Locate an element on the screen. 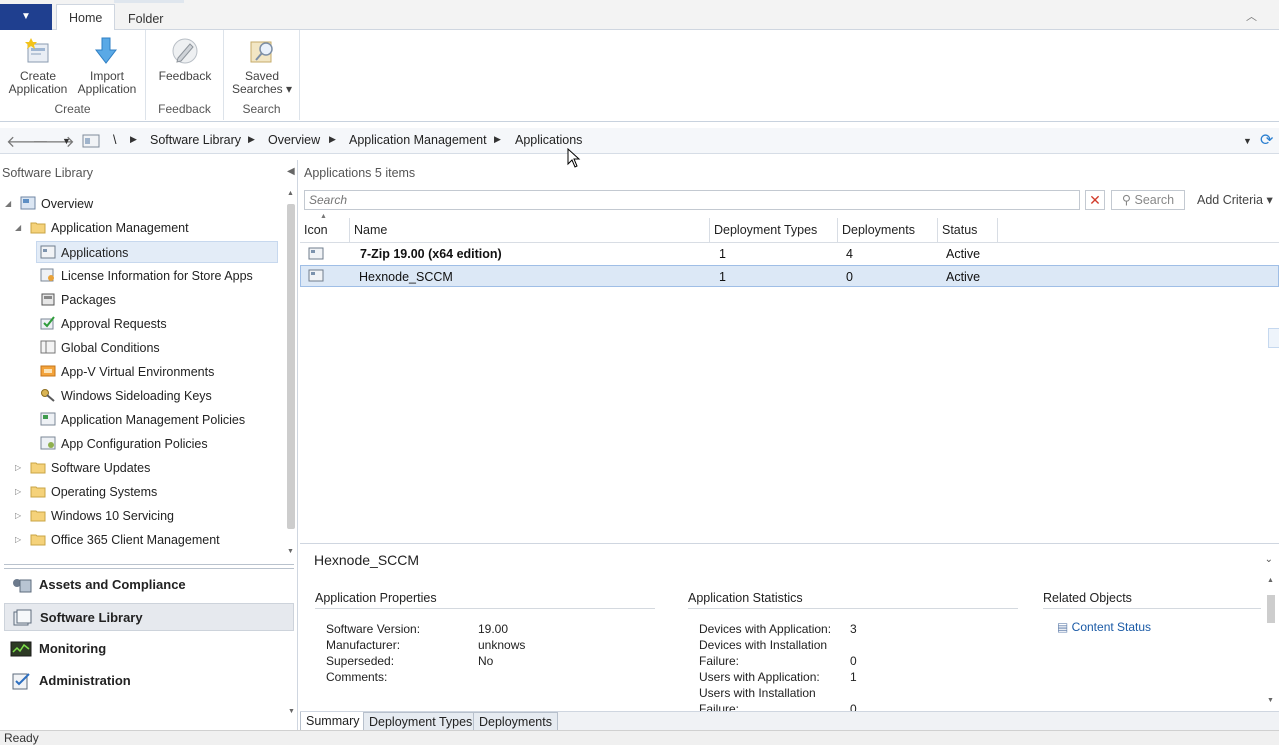 The width and height of the screenshot is (1279, 745). assets-compliance-icon is located at coordinates (22, 586).